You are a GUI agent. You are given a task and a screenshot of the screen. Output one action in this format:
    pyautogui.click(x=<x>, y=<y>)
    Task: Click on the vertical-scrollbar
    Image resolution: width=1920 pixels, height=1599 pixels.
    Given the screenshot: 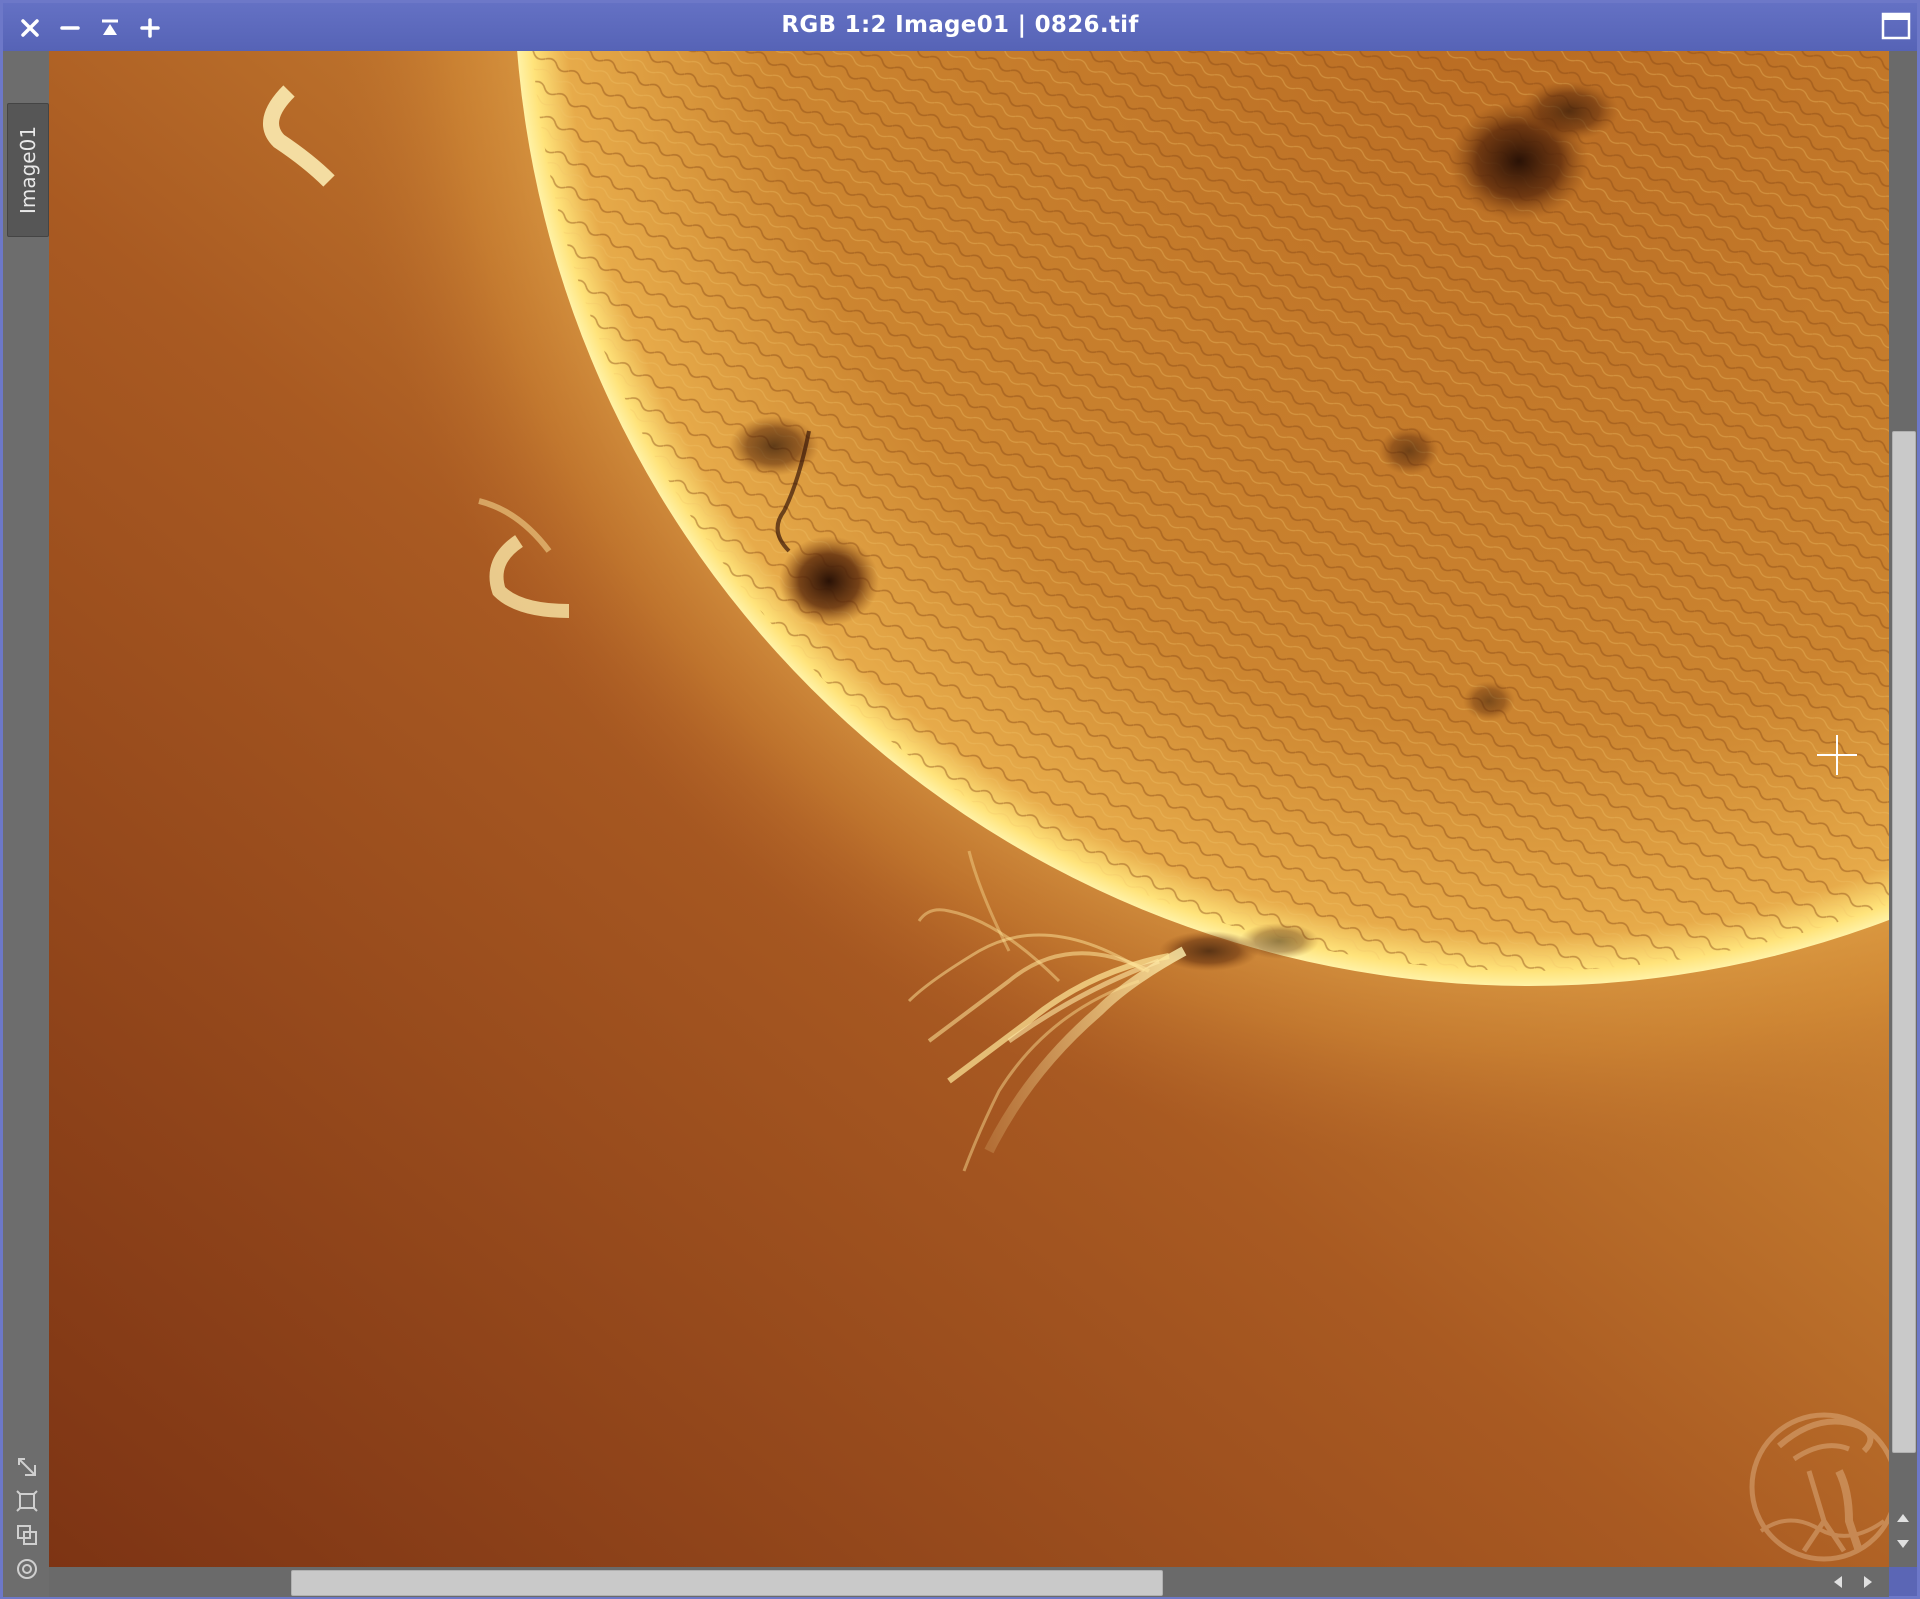 What is the action you would take?
    pyautogui.click(x=1903, y=809)
    